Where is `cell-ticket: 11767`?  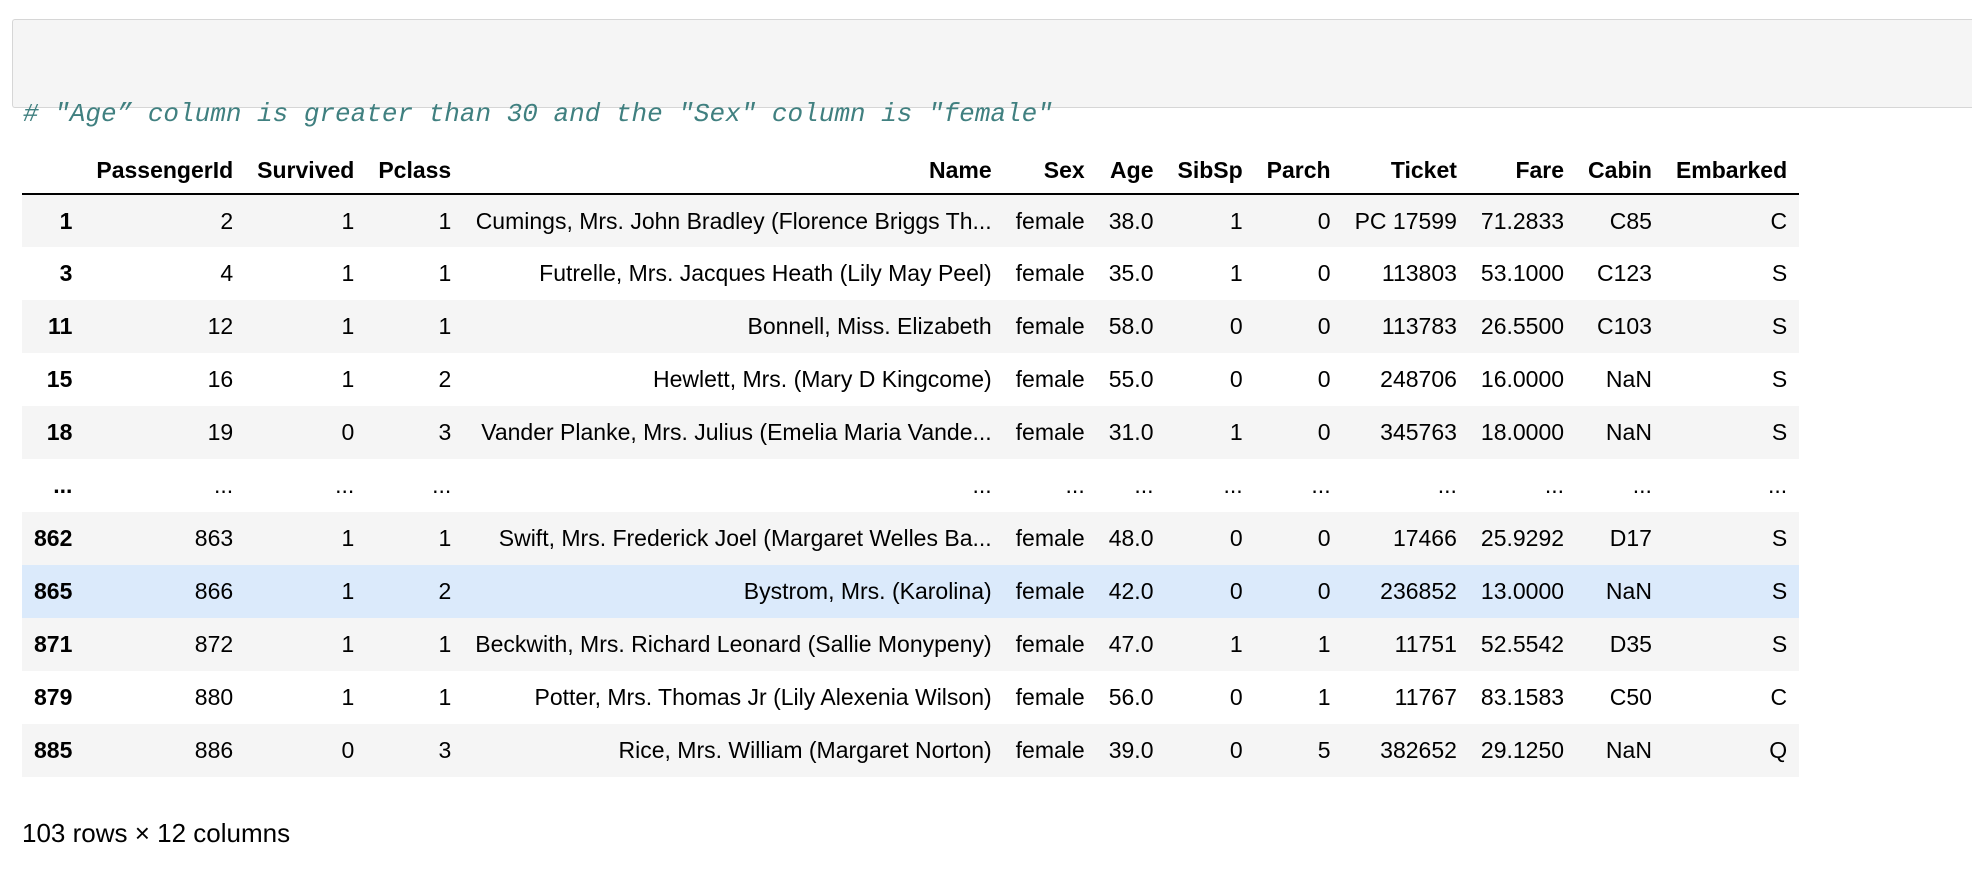 cell-ticket: 11767 is located at coordinates (1425, 697).